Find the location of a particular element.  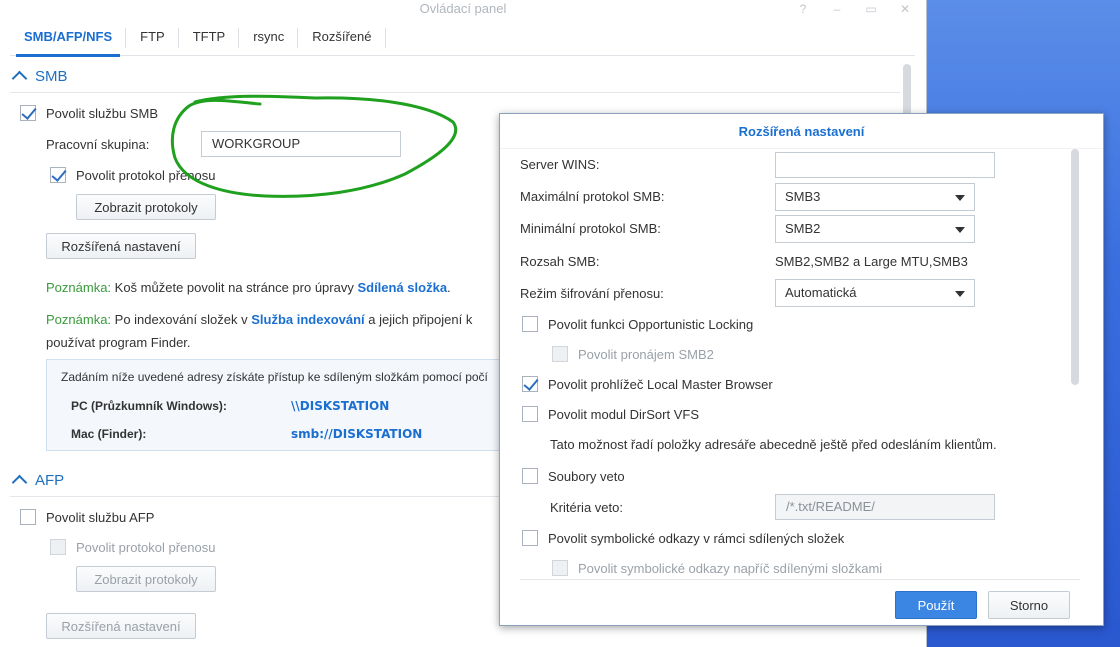

pc-label: PC (Průzkumník Windows): is located at coordinates (149, 406).